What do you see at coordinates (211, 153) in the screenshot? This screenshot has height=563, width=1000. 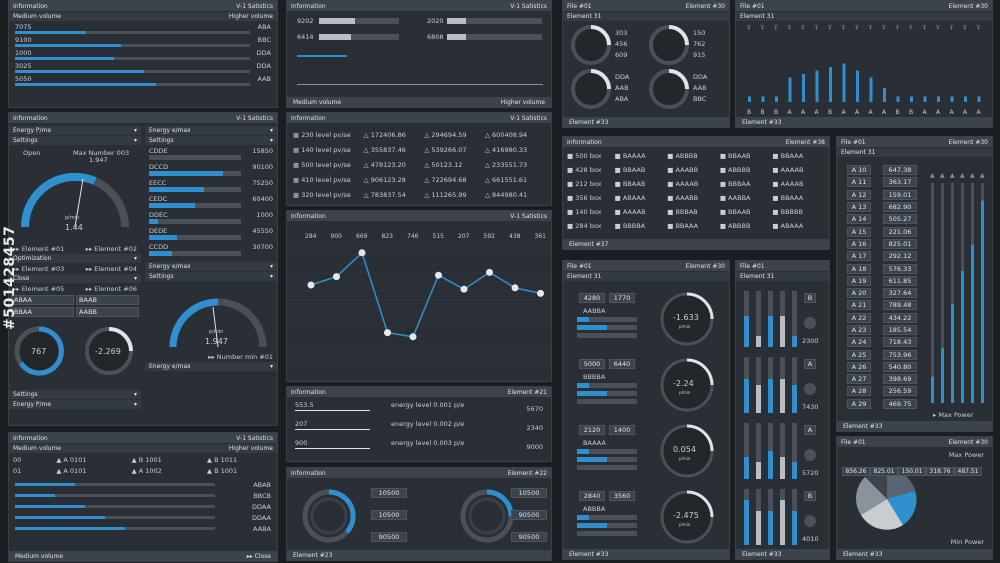 I see `list-item: CDDE 15850` at bounding box center [211, 153].